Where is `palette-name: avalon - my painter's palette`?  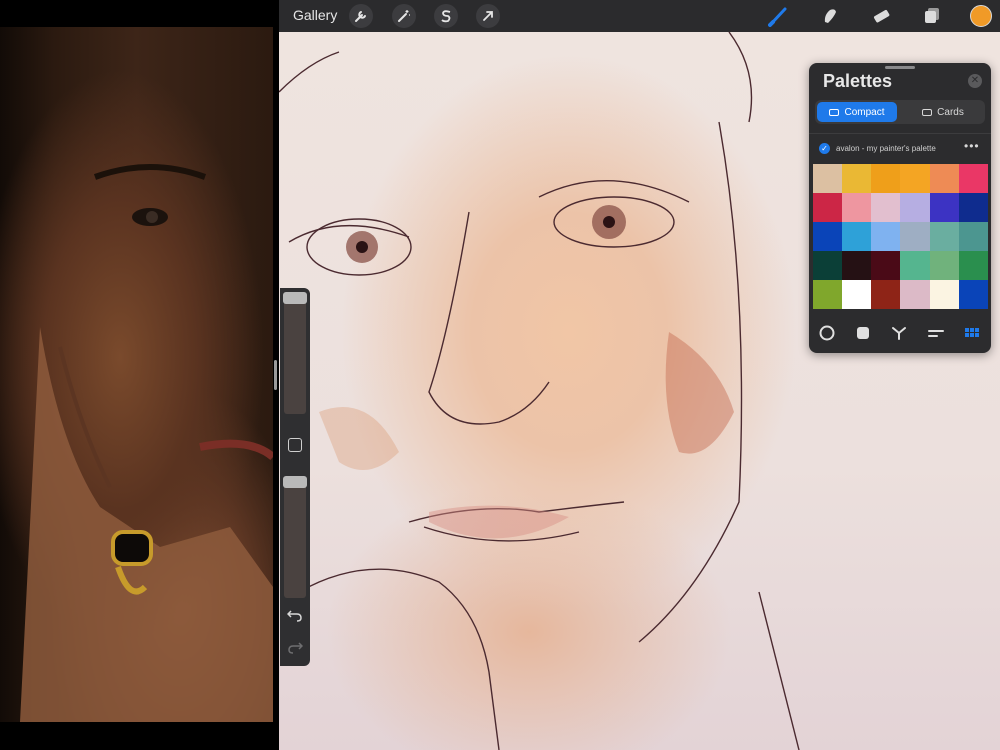
palette-name: avalon - my painter's palette is located at coordinates (886, 148).